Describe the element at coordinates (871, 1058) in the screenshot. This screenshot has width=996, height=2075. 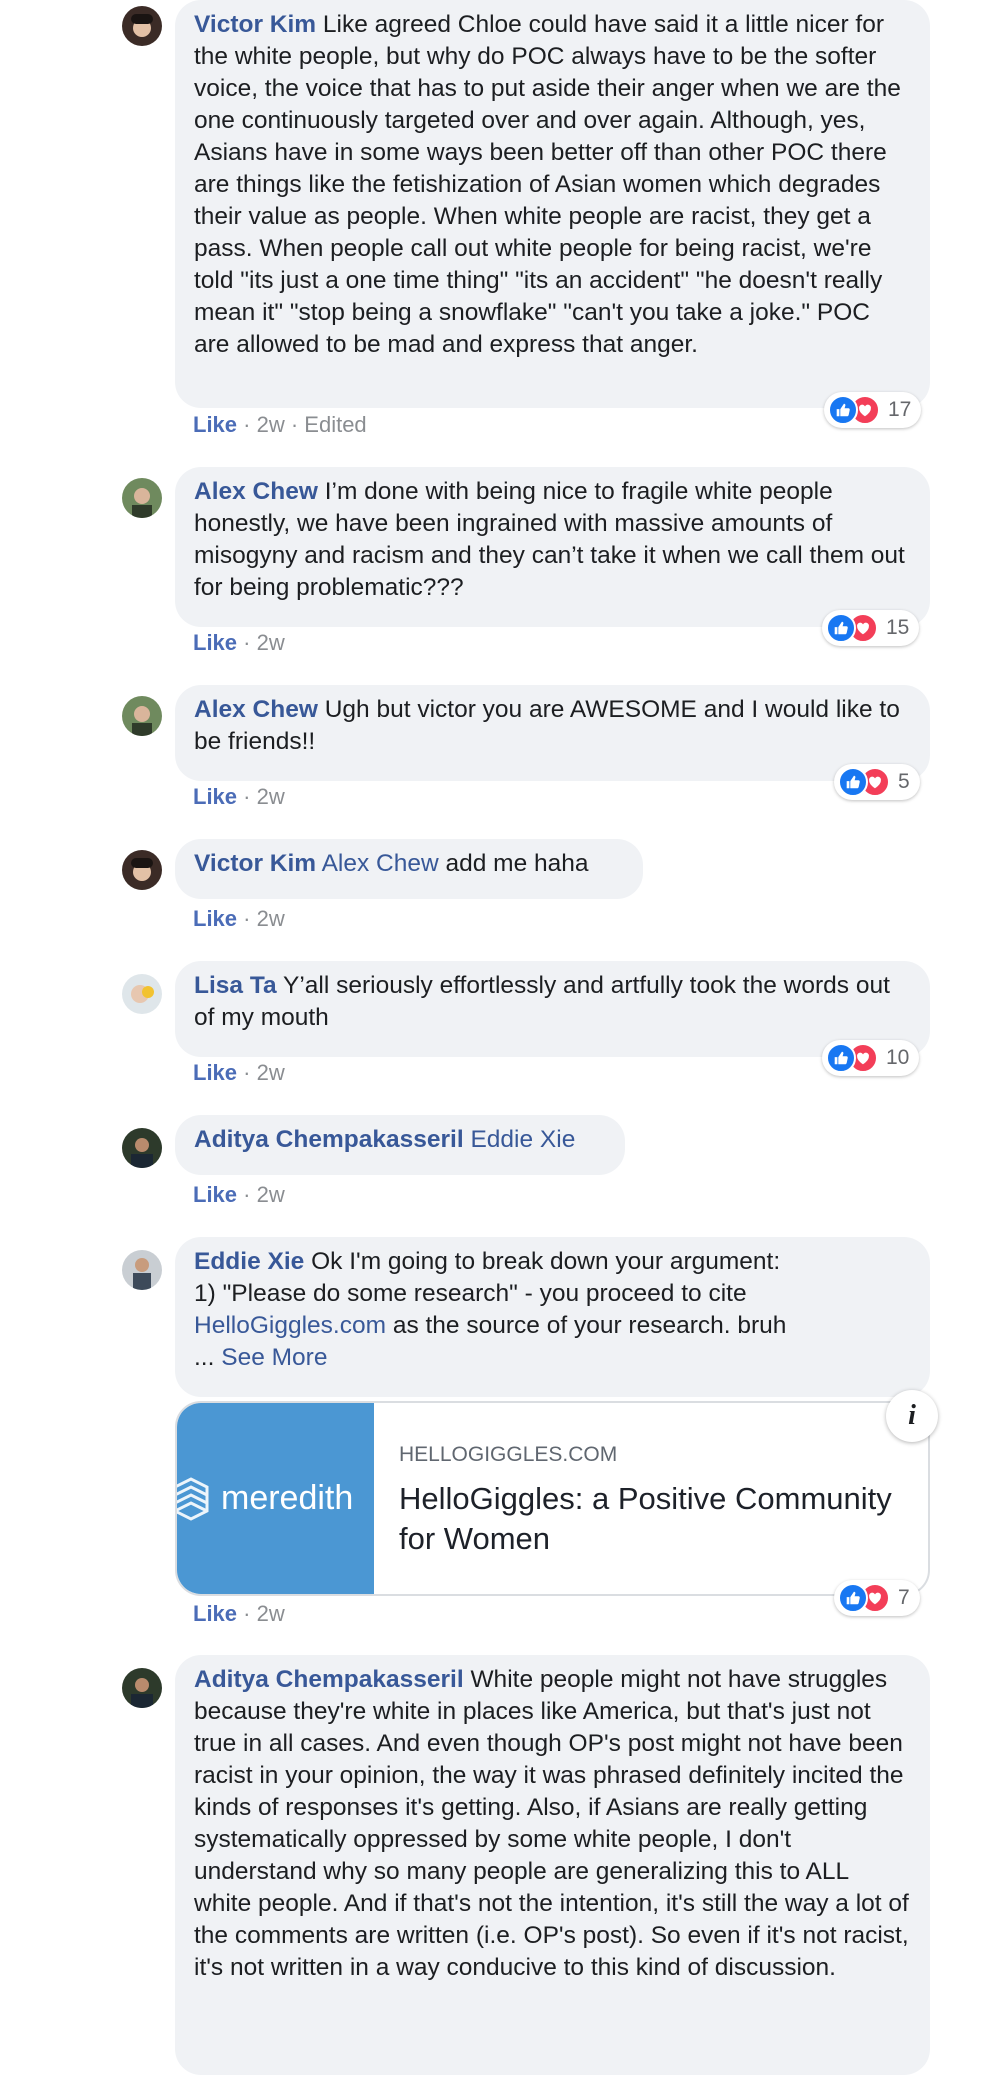
I see `reaction-summary: 10` at that location.